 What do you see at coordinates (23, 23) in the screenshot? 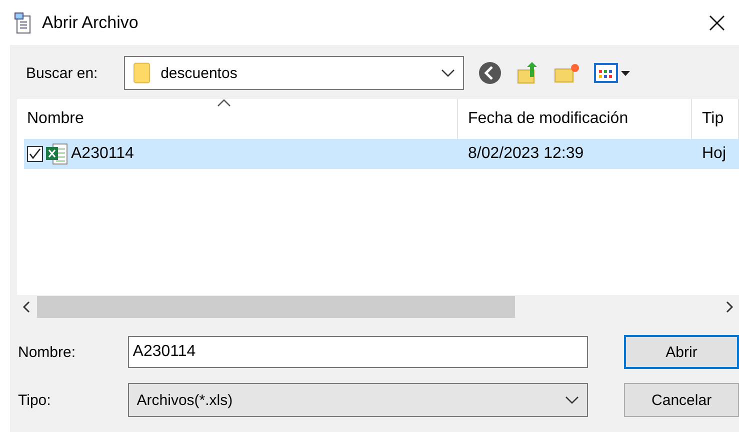
I see `document-icon` at bounding box center [23, 23].